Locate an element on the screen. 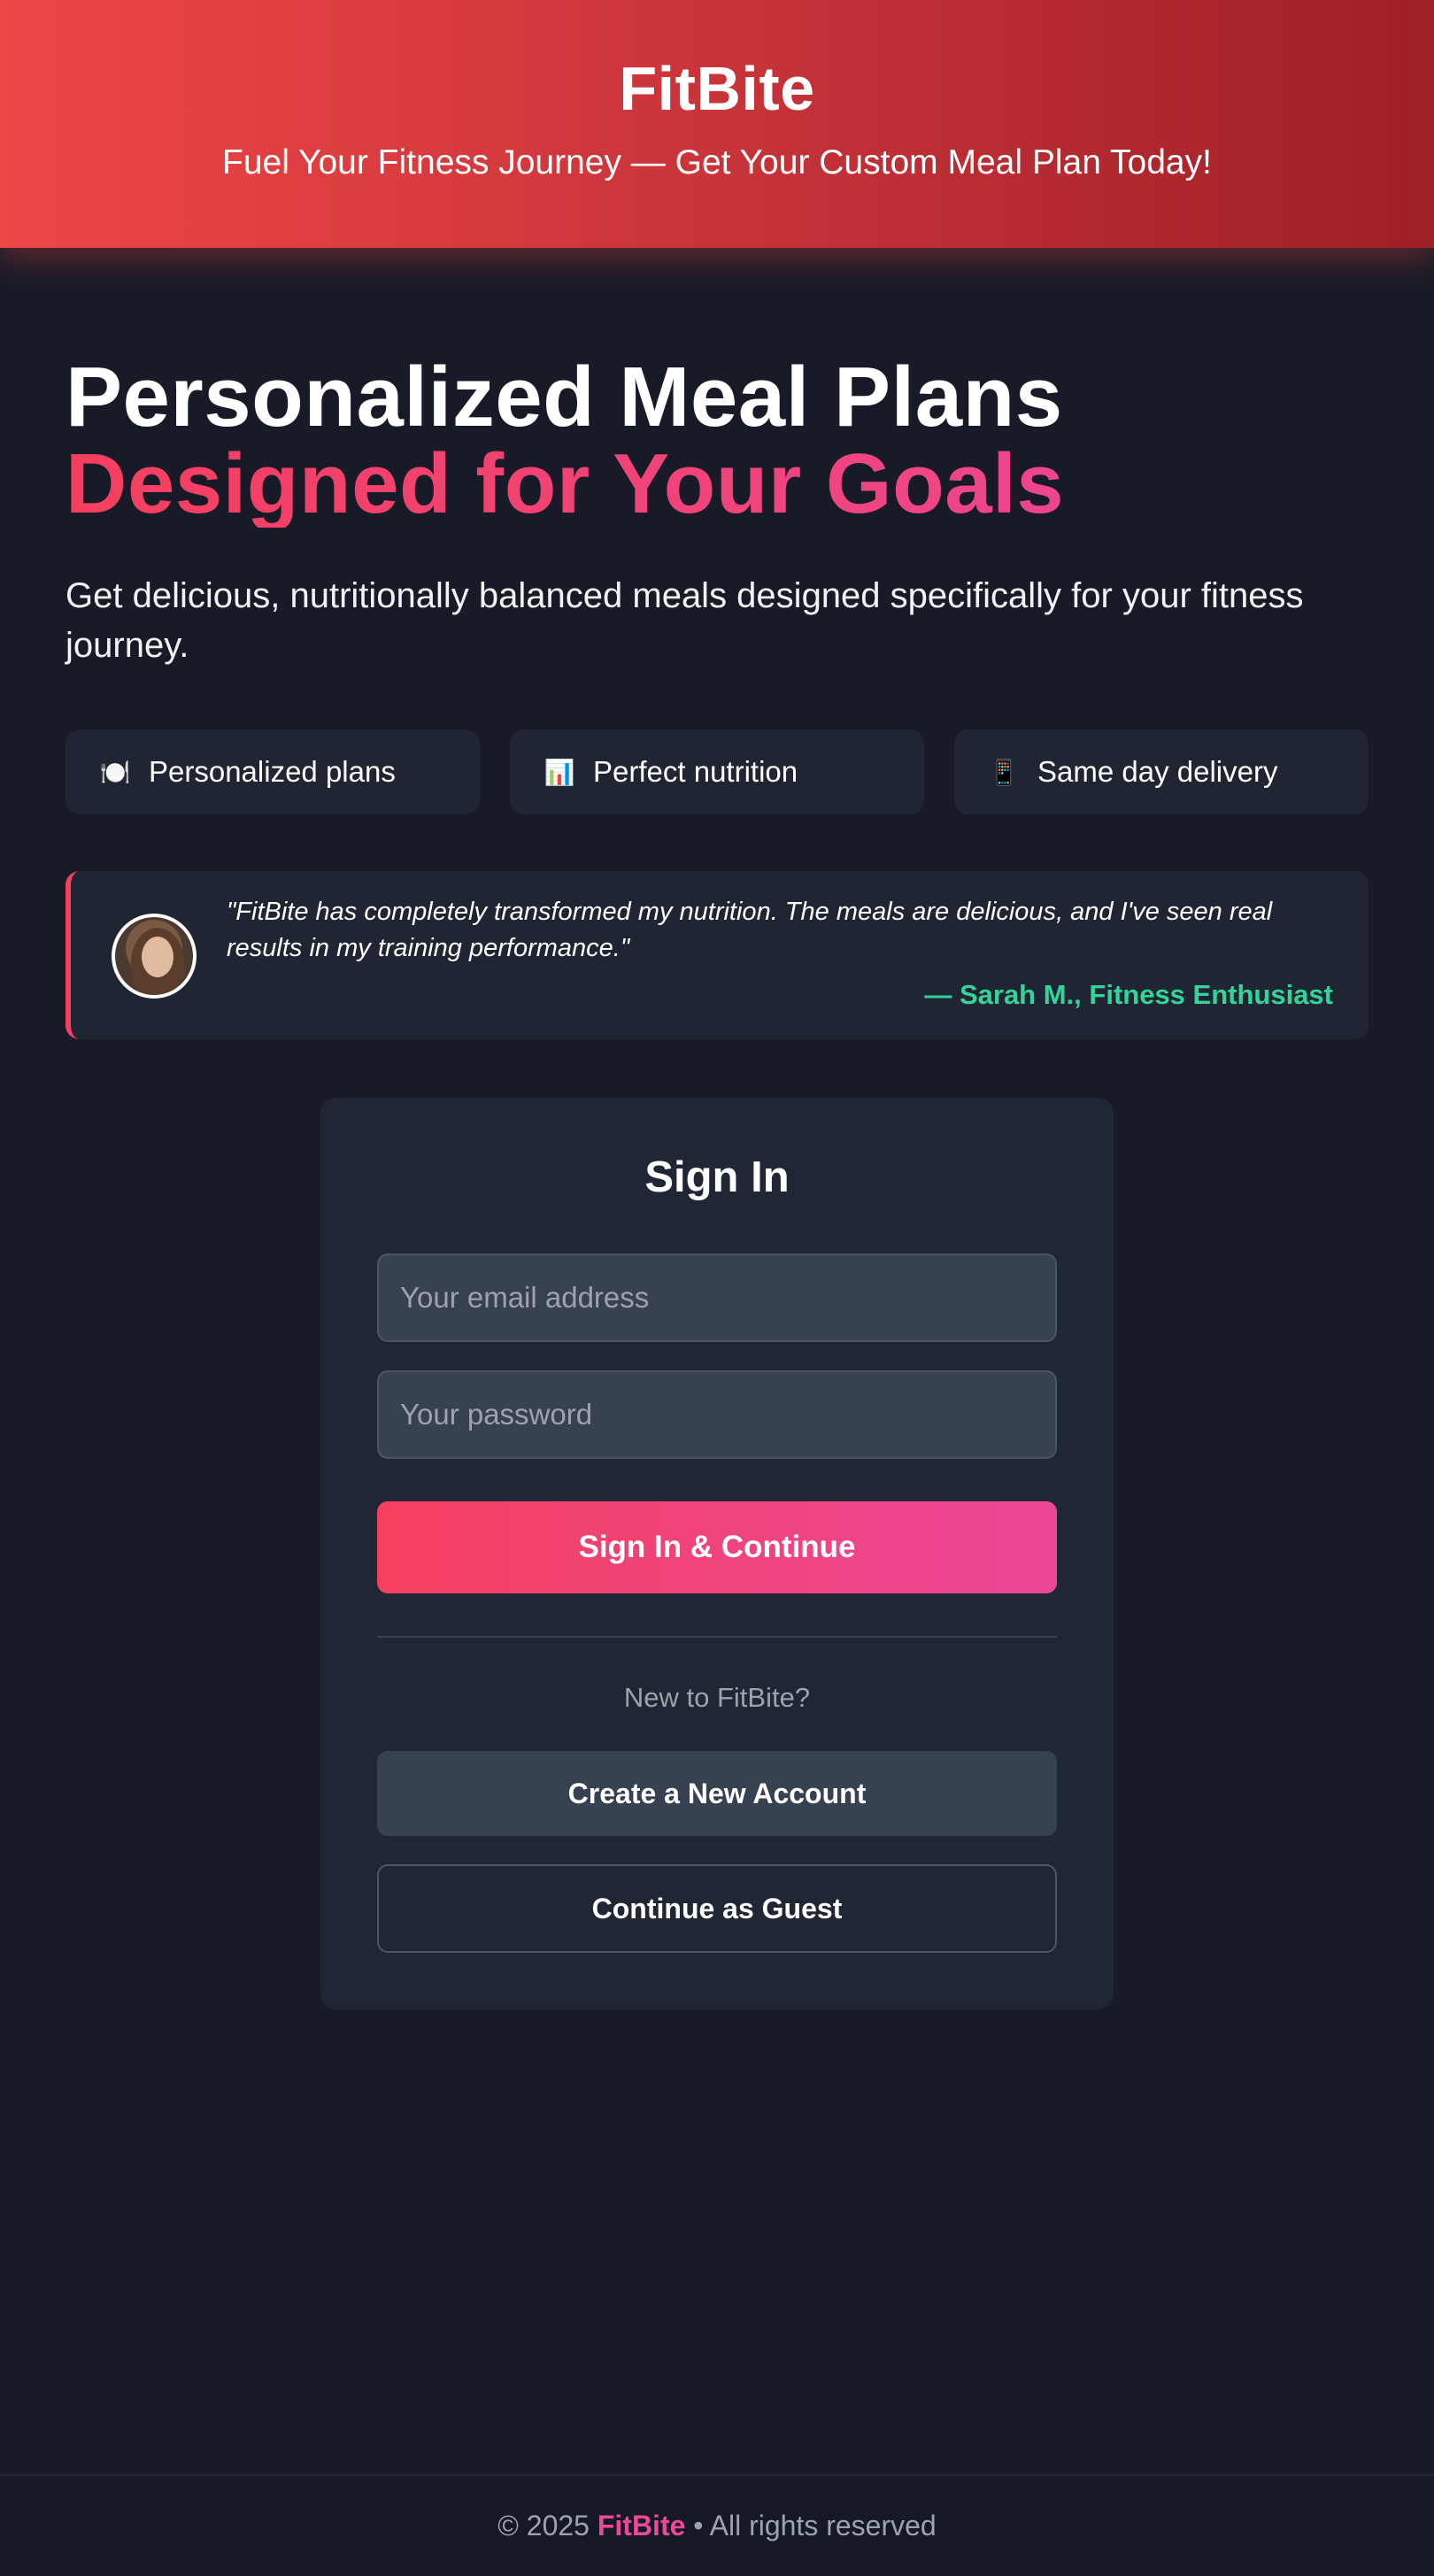 The height and width of the screenshot is (2576, 1434). brand-logo: FitBite is located at coordinates (717, 88).